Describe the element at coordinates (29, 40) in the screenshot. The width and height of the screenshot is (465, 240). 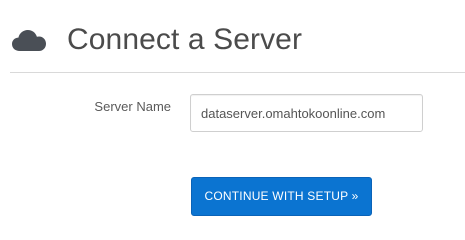
I see `cloud-icon` at that location.